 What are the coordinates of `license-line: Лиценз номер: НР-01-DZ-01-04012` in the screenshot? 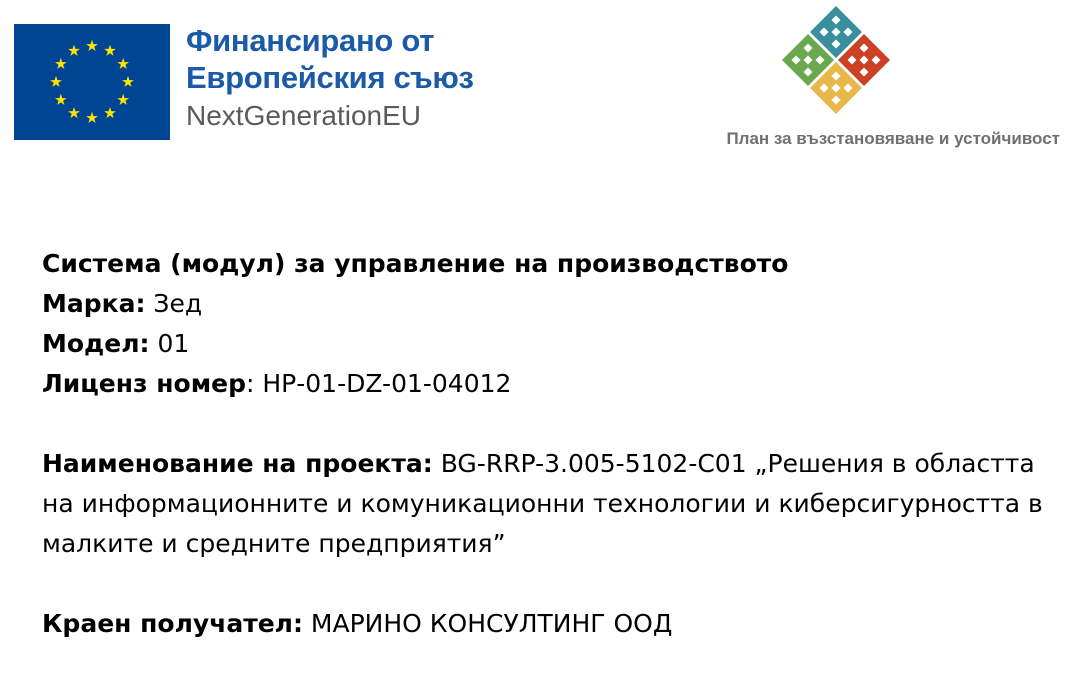 It's located at (547, 384).